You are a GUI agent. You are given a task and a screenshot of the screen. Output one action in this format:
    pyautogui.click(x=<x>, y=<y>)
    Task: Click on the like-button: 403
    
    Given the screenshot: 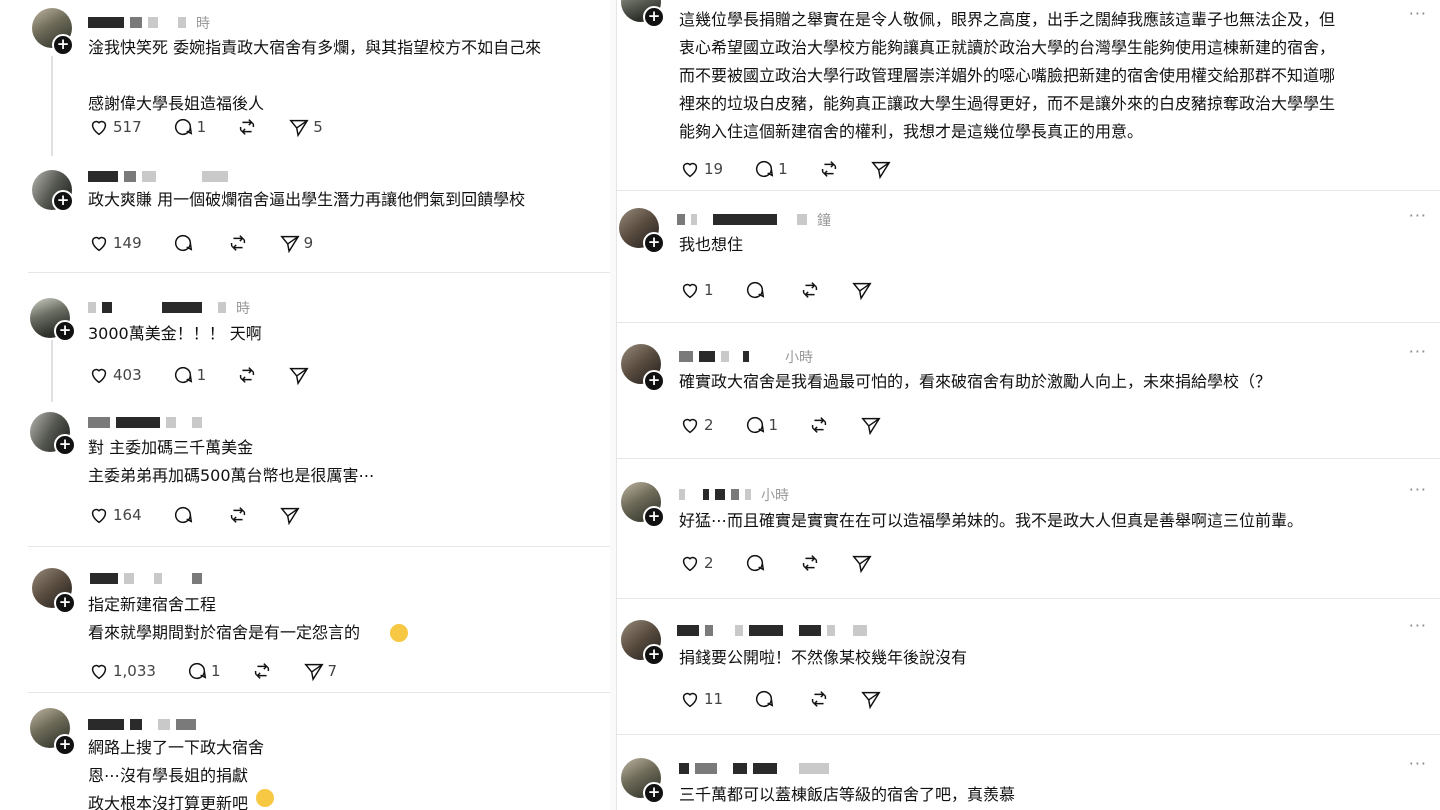 What is the action you would take?
    pyautogui.click(x=115, y=375)
    